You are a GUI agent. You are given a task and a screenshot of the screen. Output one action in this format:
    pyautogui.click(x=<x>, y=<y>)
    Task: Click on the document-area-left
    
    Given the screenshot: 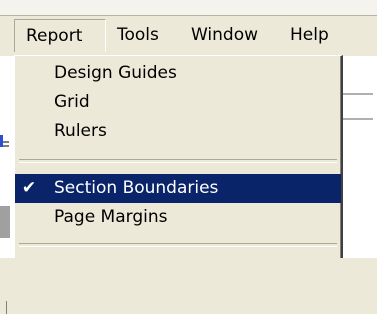 What is the action you would take?
    pyautogui.click(x=7, y=185)
    